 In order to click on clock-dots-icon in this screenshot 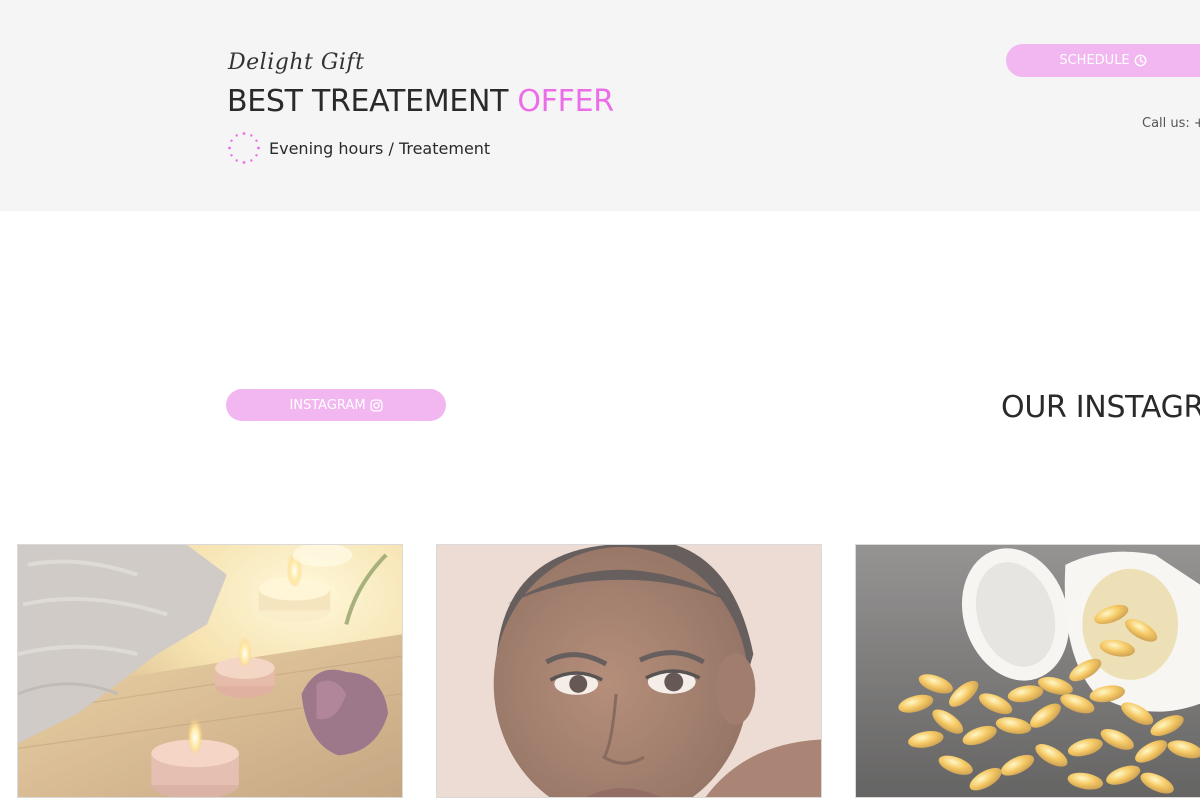, I will do `click(244, 148)`.